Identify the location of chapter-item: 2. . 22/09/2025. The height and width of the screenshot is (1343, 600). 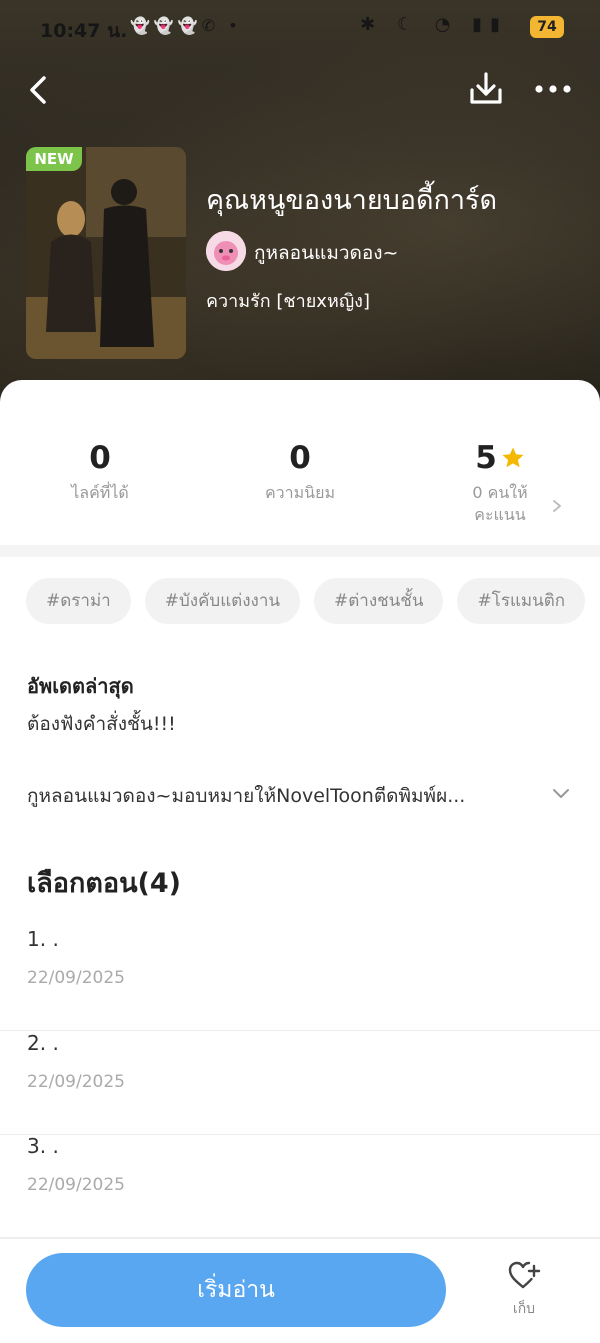
(300, 1083).